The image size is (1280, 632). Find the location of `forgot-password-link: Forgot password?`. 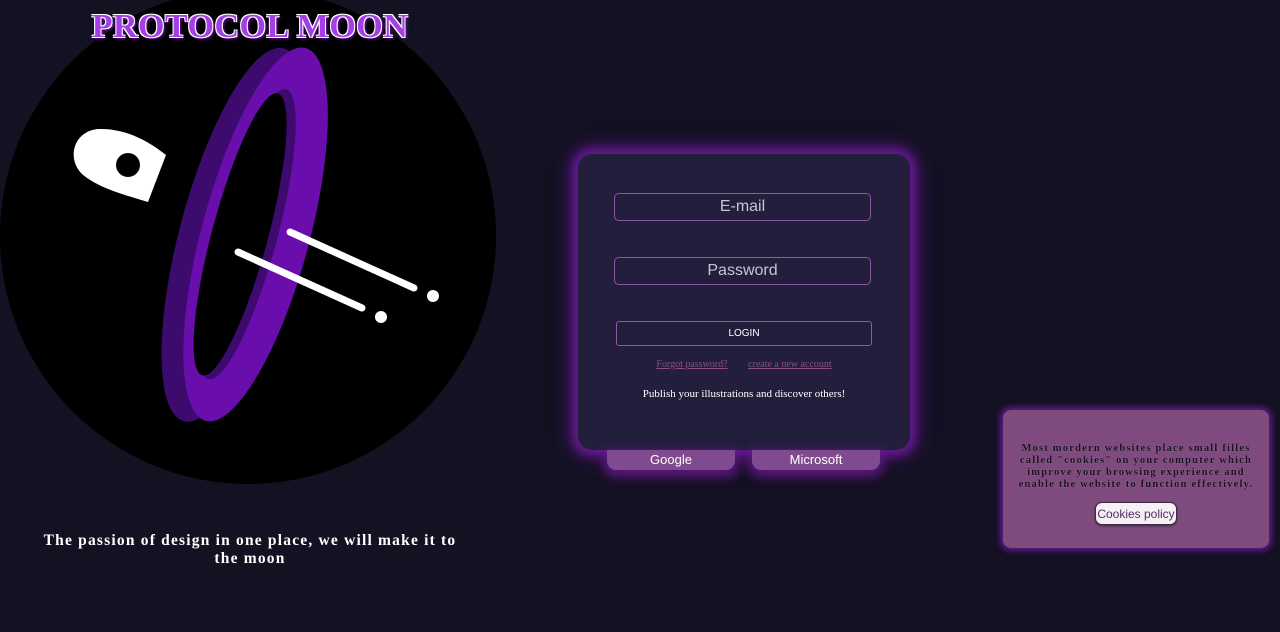

forgot-password-link: Forgot password? is located at coordinates (691, 364).